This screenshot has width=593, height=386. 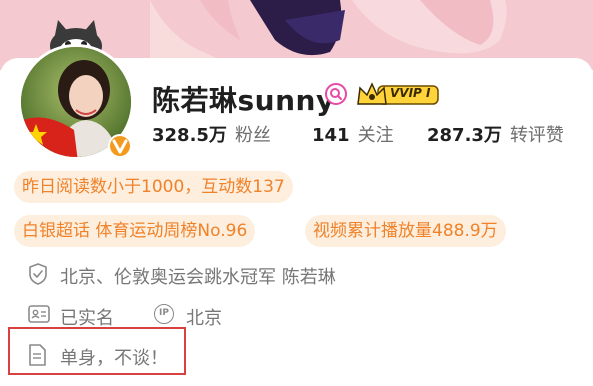 What do you see at coordinates (76, 85) in the screenshot?
I see `avatar` at bounding box center [76, 85].